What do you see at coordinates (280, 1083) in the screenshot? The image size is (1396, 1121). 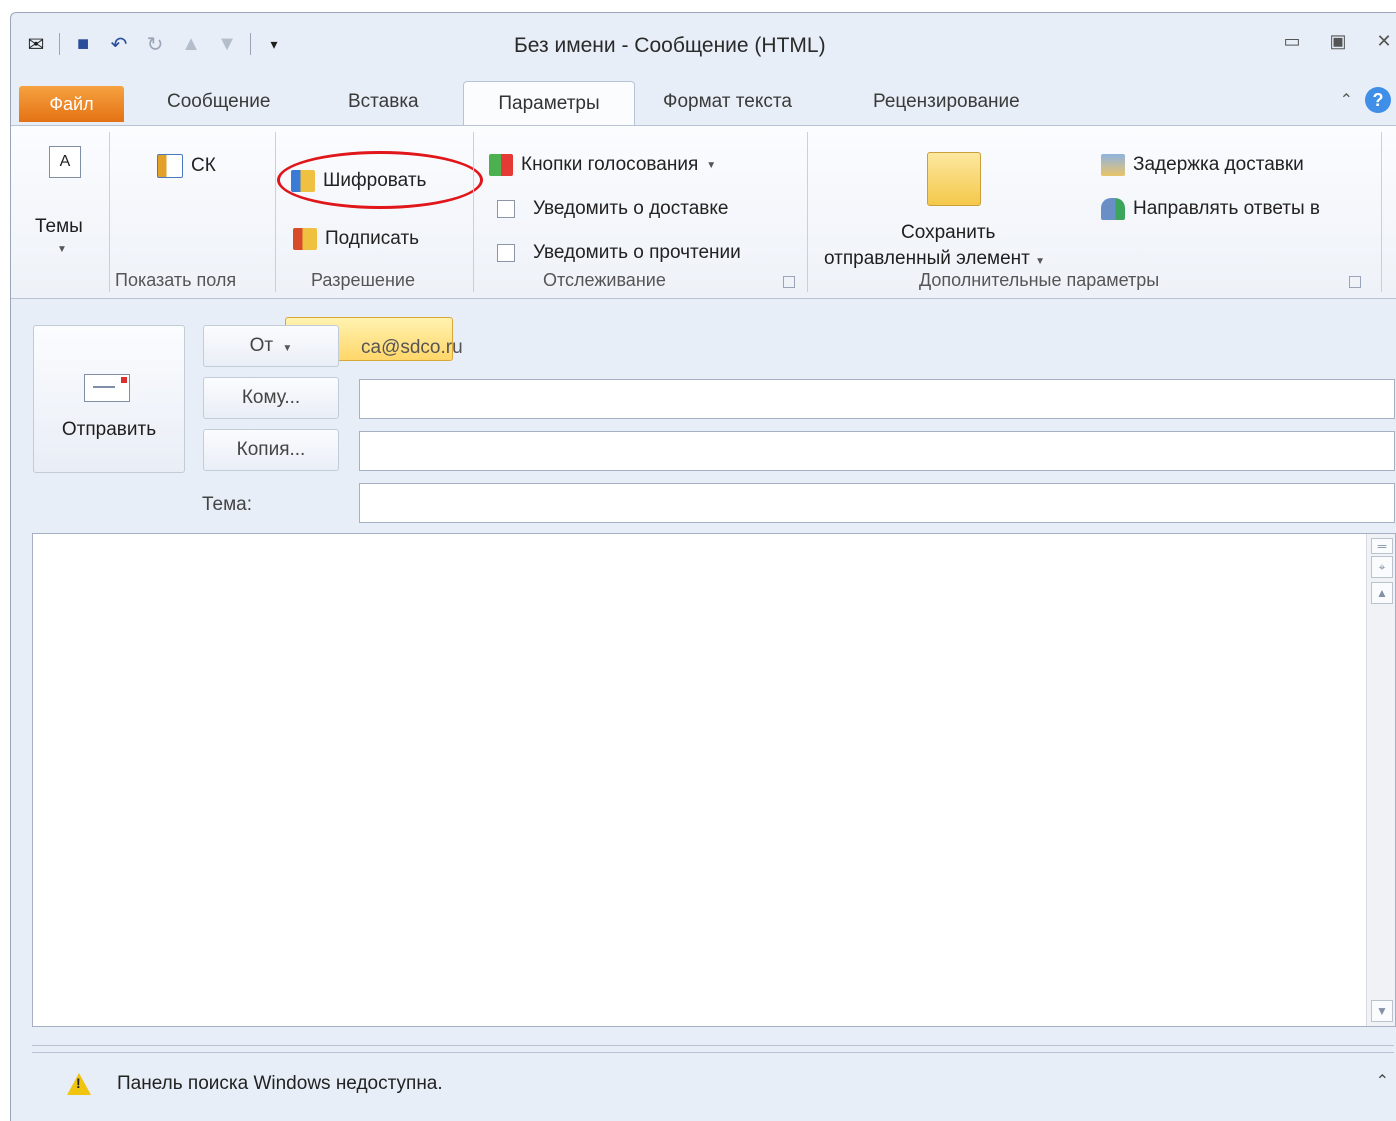 I see `status-message: Панель поиска Windows недоступна.` at bounding box center [280, 1083].